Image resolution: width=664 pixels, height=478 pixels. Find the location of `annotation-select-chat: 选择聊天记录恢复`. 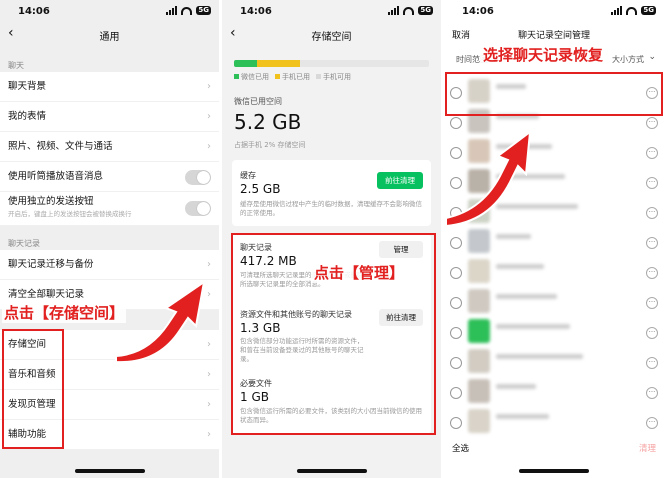

annotation-select-chat: 选择聊天记录恢复 is located at coordinates (543, 54).